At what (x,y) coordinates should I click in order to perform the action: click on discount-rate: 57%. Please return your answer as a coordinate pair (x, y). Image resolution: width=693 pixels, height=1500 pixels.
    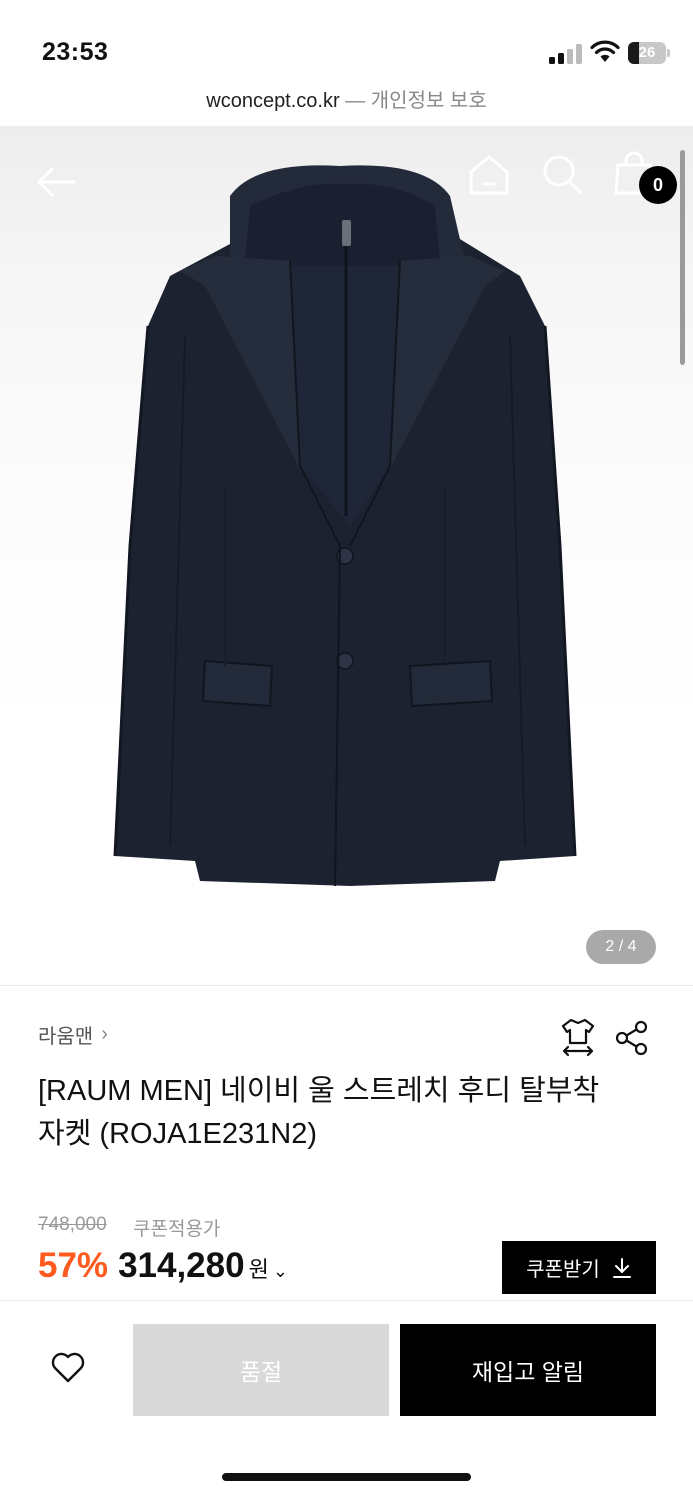
    Looking at the image, I should click on (73, 1265).